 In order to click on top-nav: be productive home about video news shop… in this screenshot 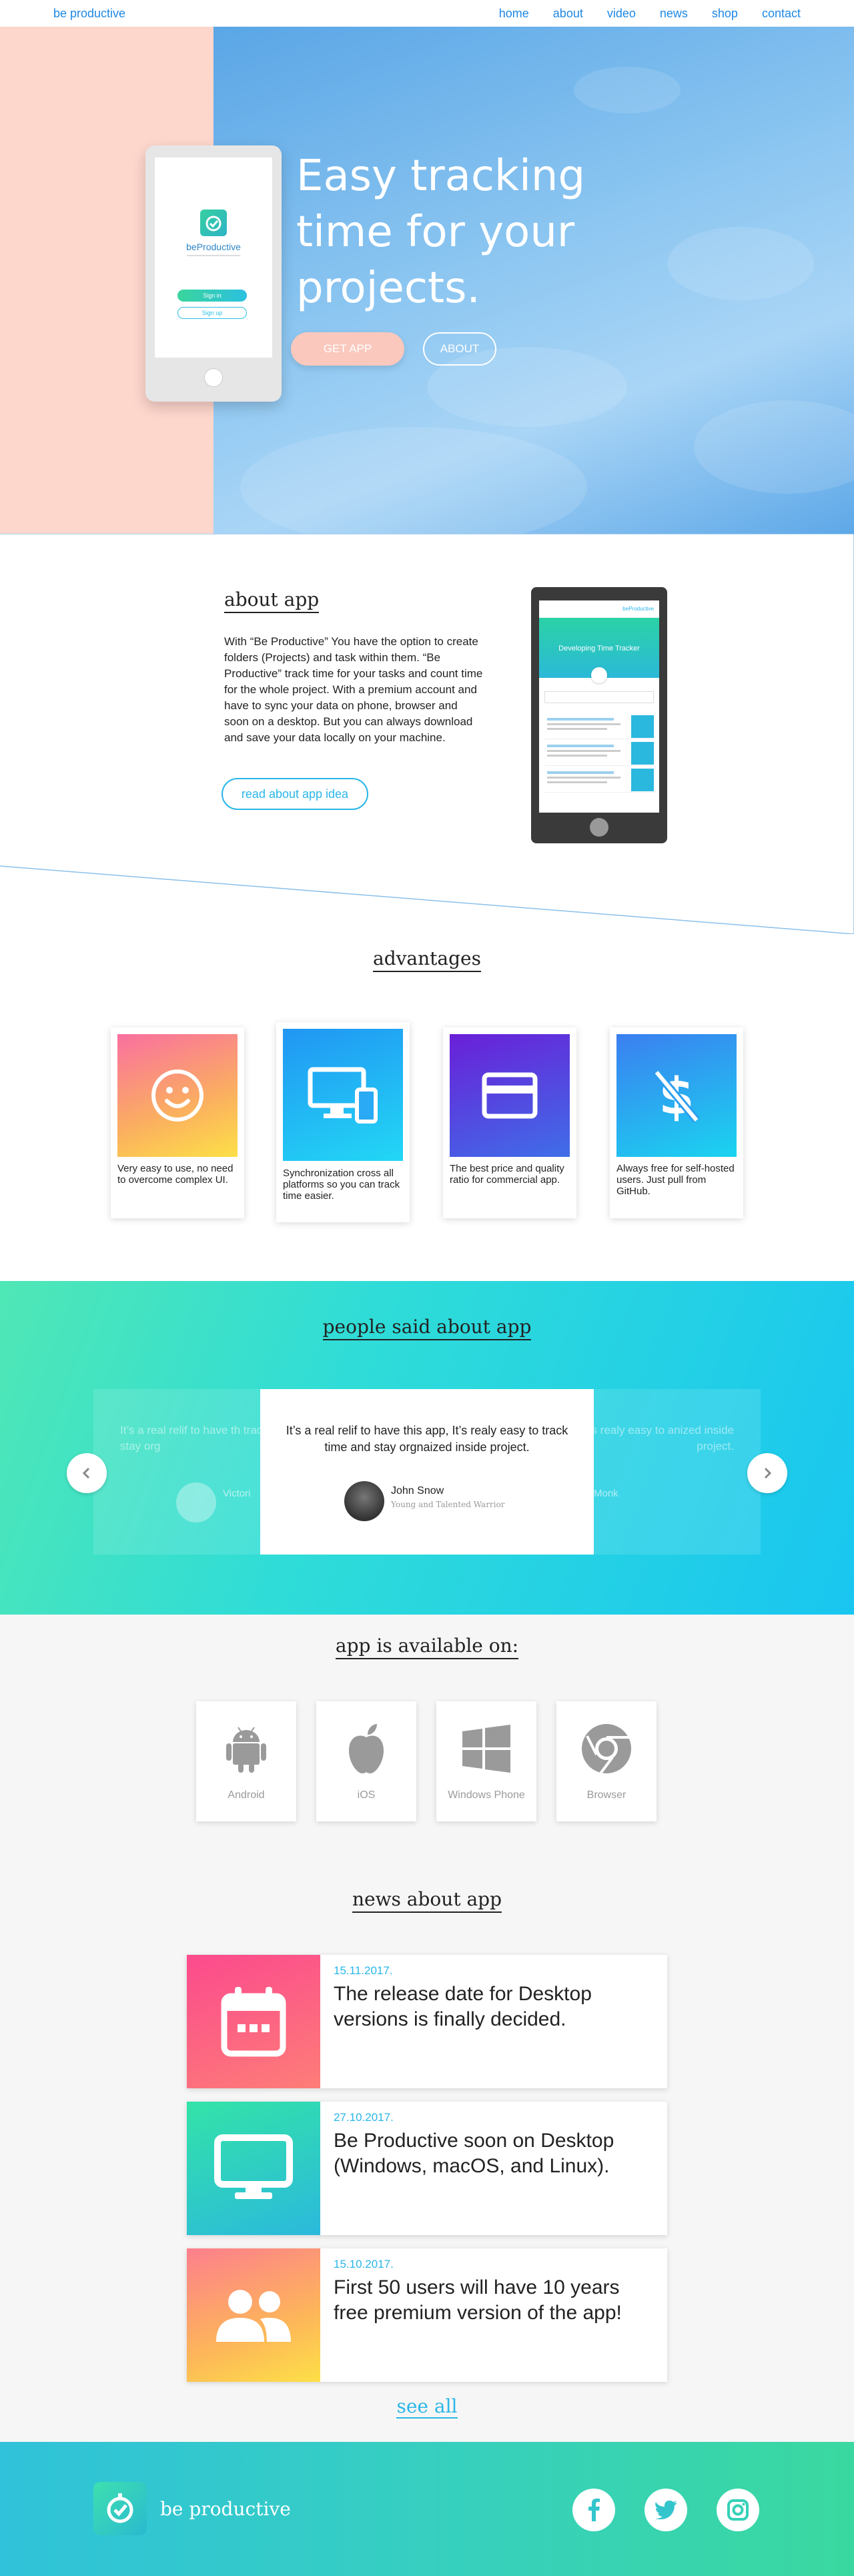, I will do `click(427, 13)`.